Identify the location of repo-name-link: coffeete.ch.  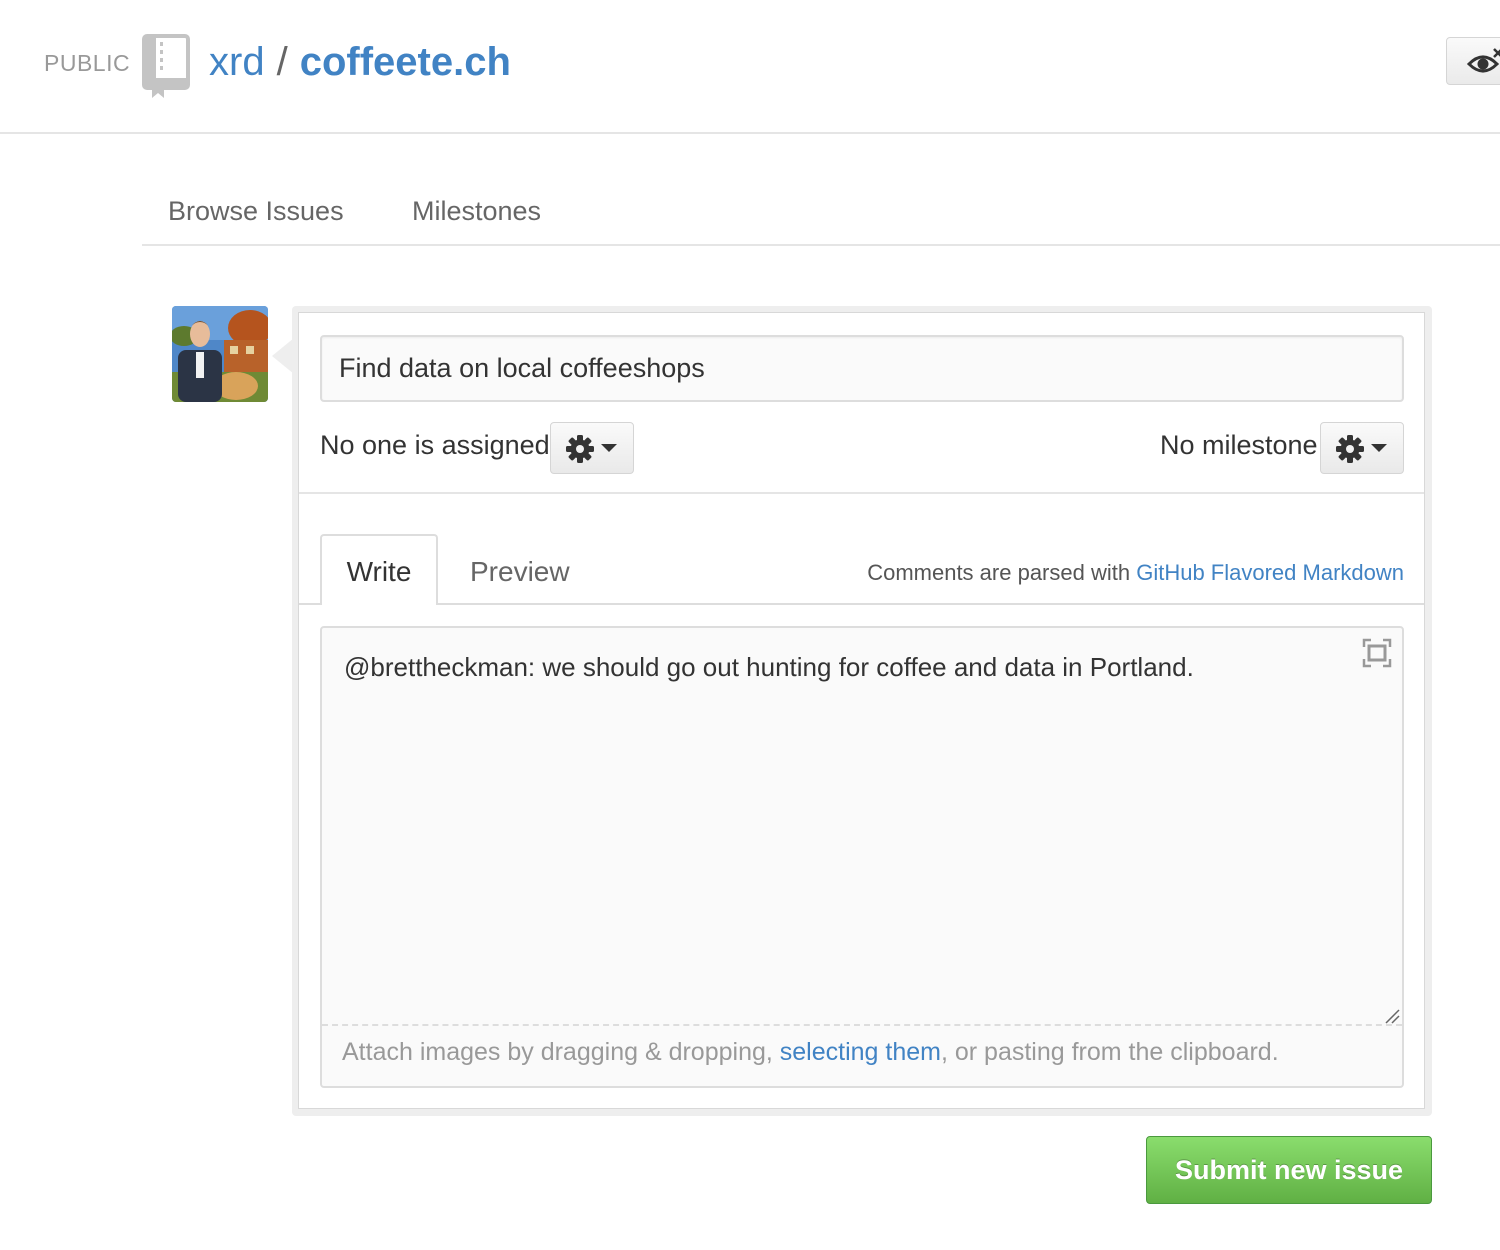
(405, 62).